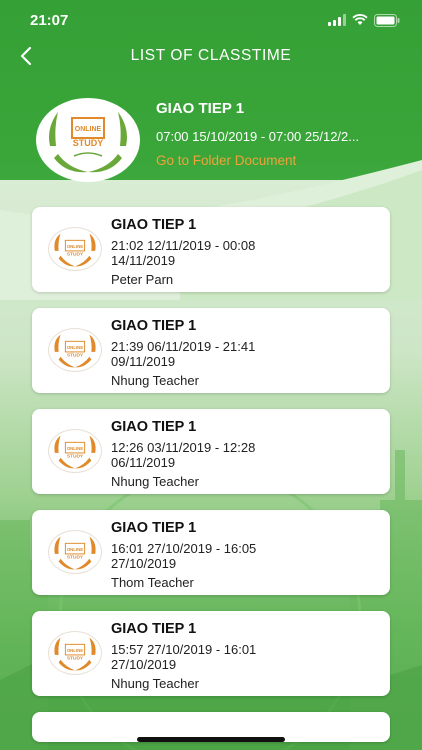 The width and height of the screenshot is (422, 750). Describe the element at coordinates (183, 455) in the screenshot. I see `class-time: 12:26 03/11/2019 - 12:28 06/11/2019` at that location.